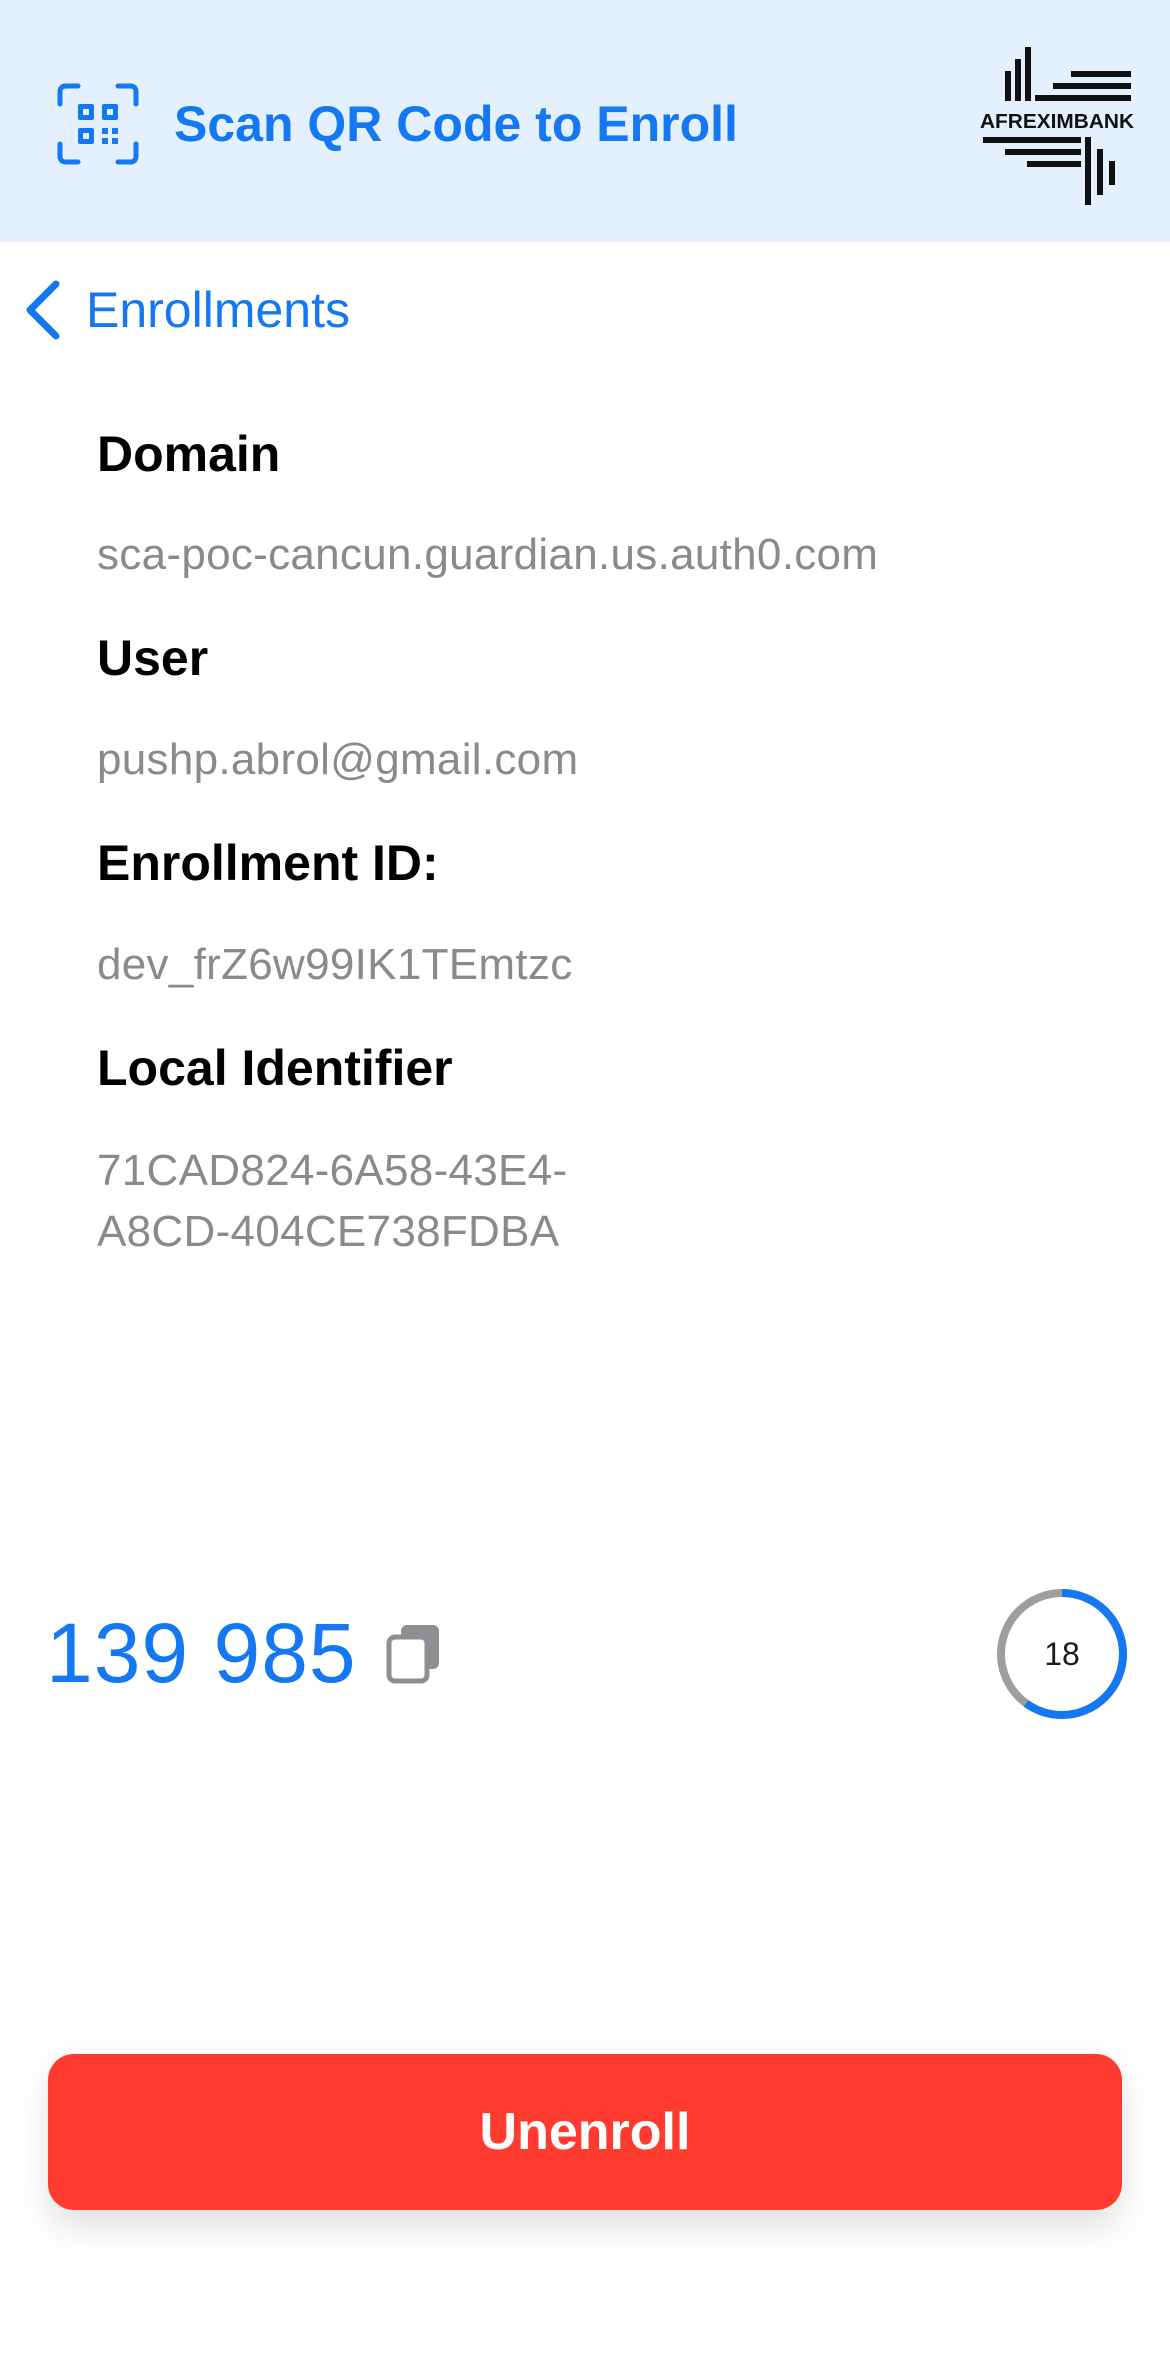  I want to click on domain-label: Domain, so click(189, 454).